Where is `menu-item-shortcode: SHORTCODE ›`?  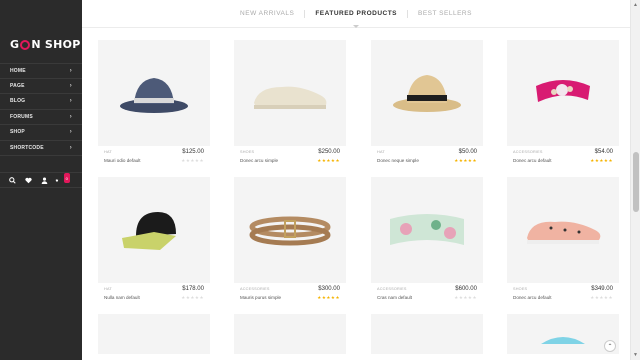
menu-item-shortcode: SHORTCODE › is located at coordinates (41, 148).